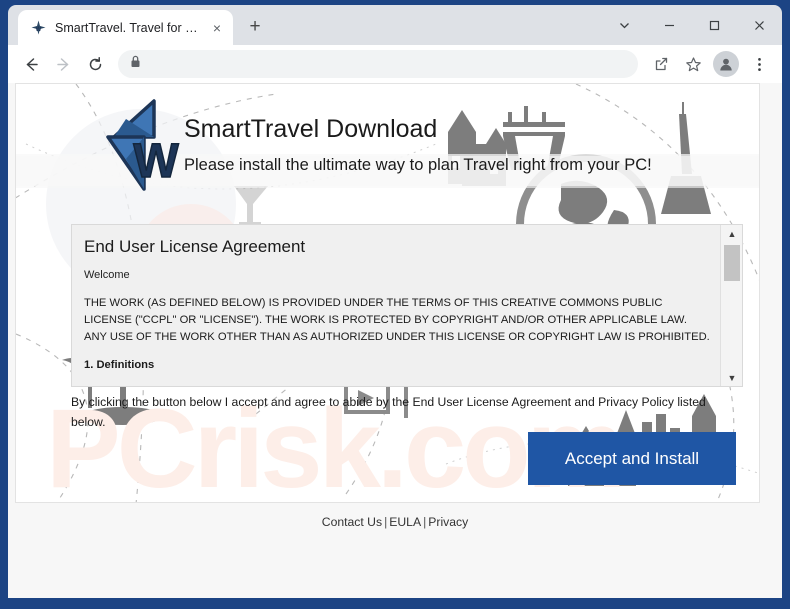 The width and height of the screenshot is (790, 609). I want to click on close-window-icon, so click(759, 25).